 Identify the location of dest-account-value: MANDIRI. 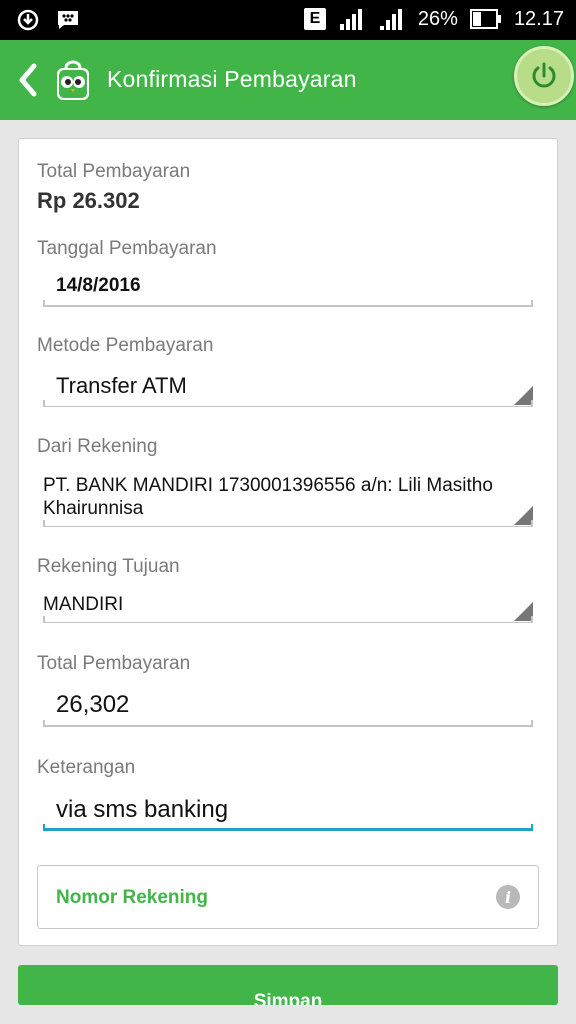
(83, 604).